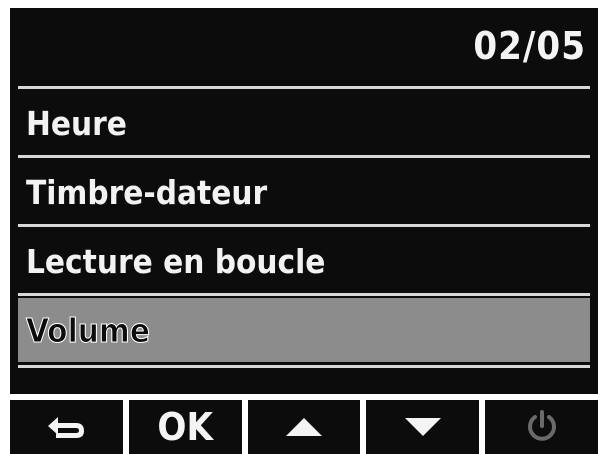 This screenshot has height=454, width=606. Describe the element at coordinates (147, 192) in the screenshot. I see `menu-item-label: Timbre-dateur` at that location.